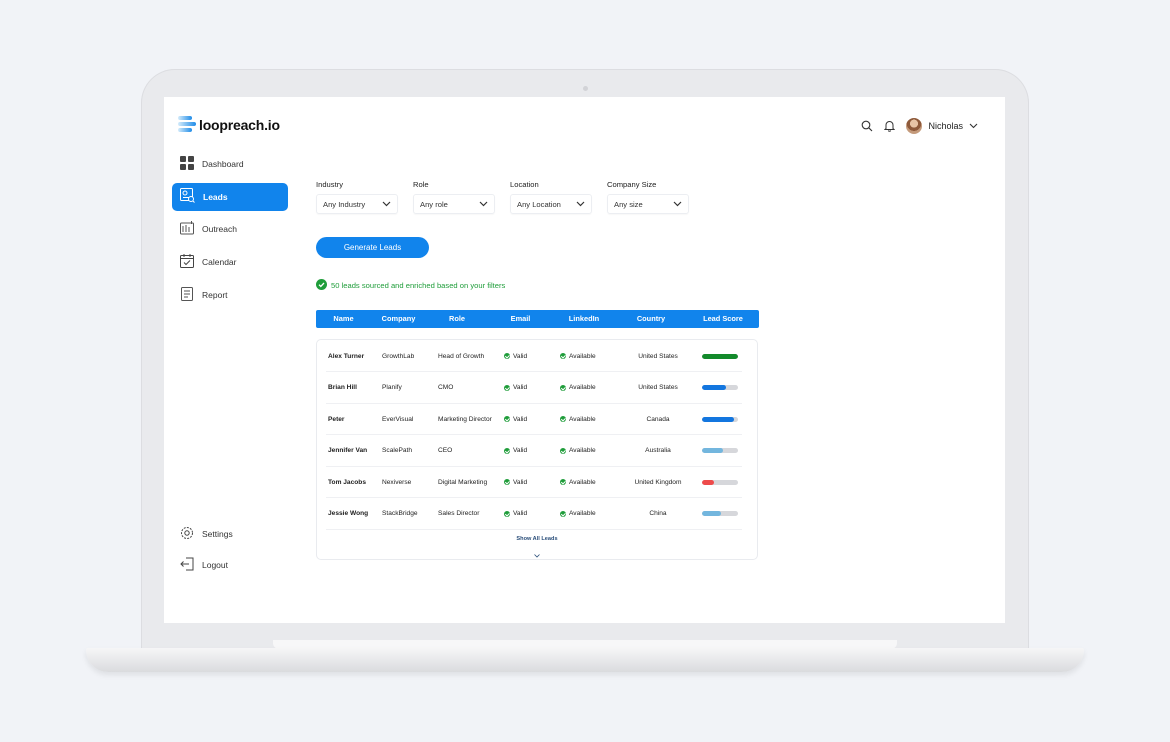 The height and width of the screenshot is (742, 1170). I want to click on filter-label: Location, so click(524, 184).